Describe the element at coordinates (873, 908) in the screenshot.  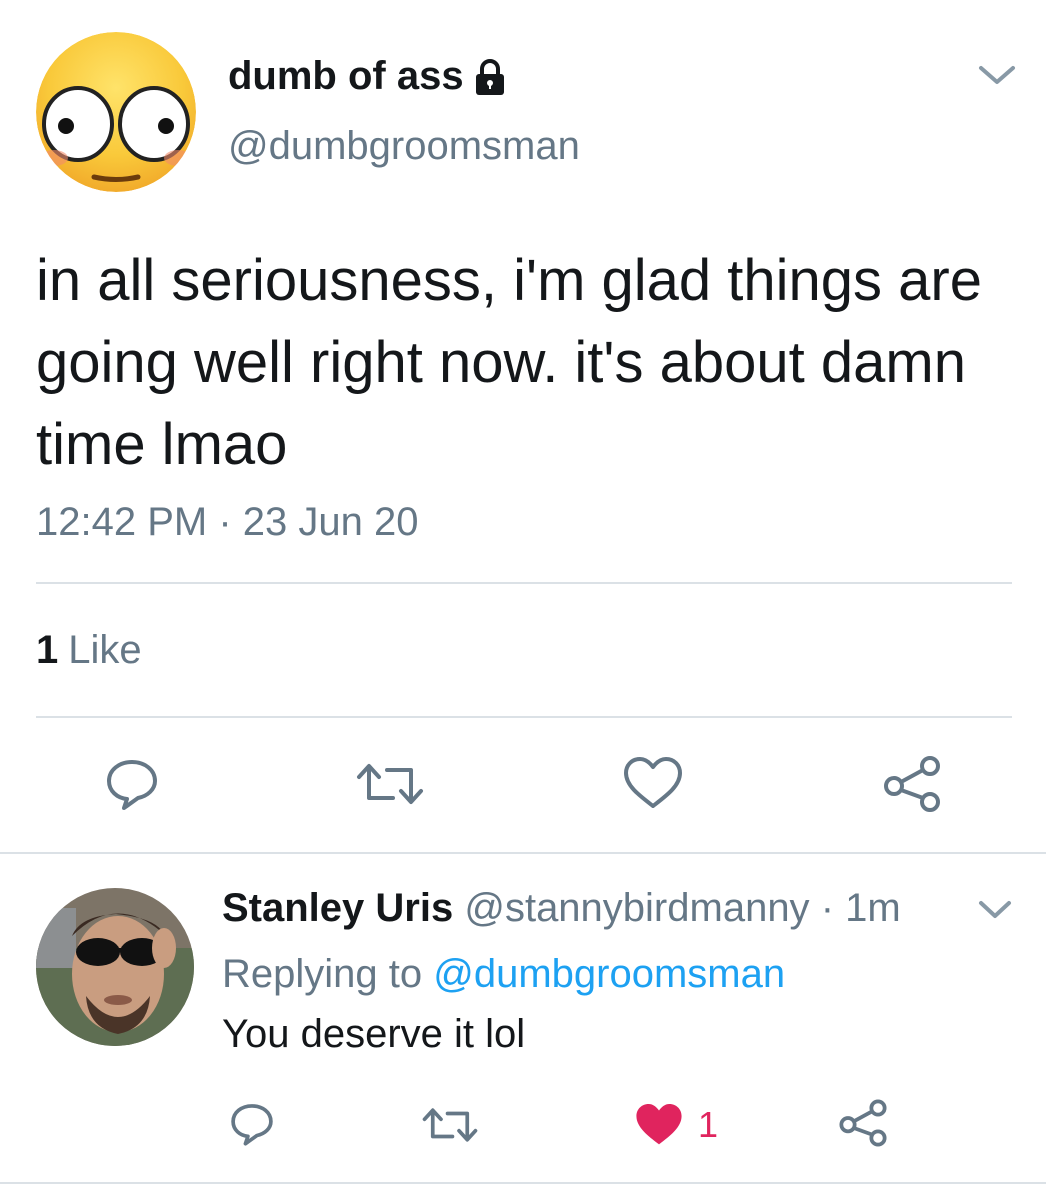
I see `reply-time: 1m` at that location.